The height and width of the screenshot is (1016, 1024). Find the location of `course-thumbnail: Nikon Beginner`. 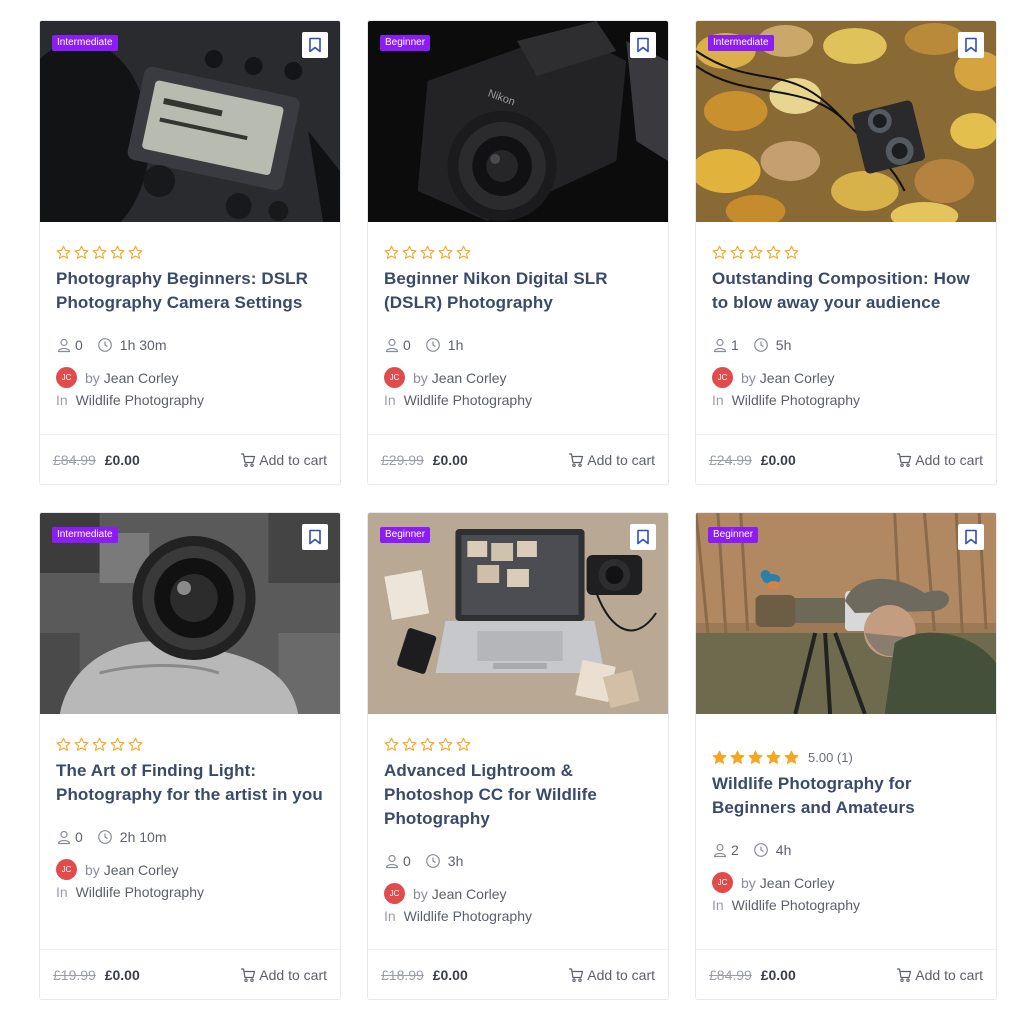

course-thumbnail: Nikon Beginner is located at coordinates (518, 121).